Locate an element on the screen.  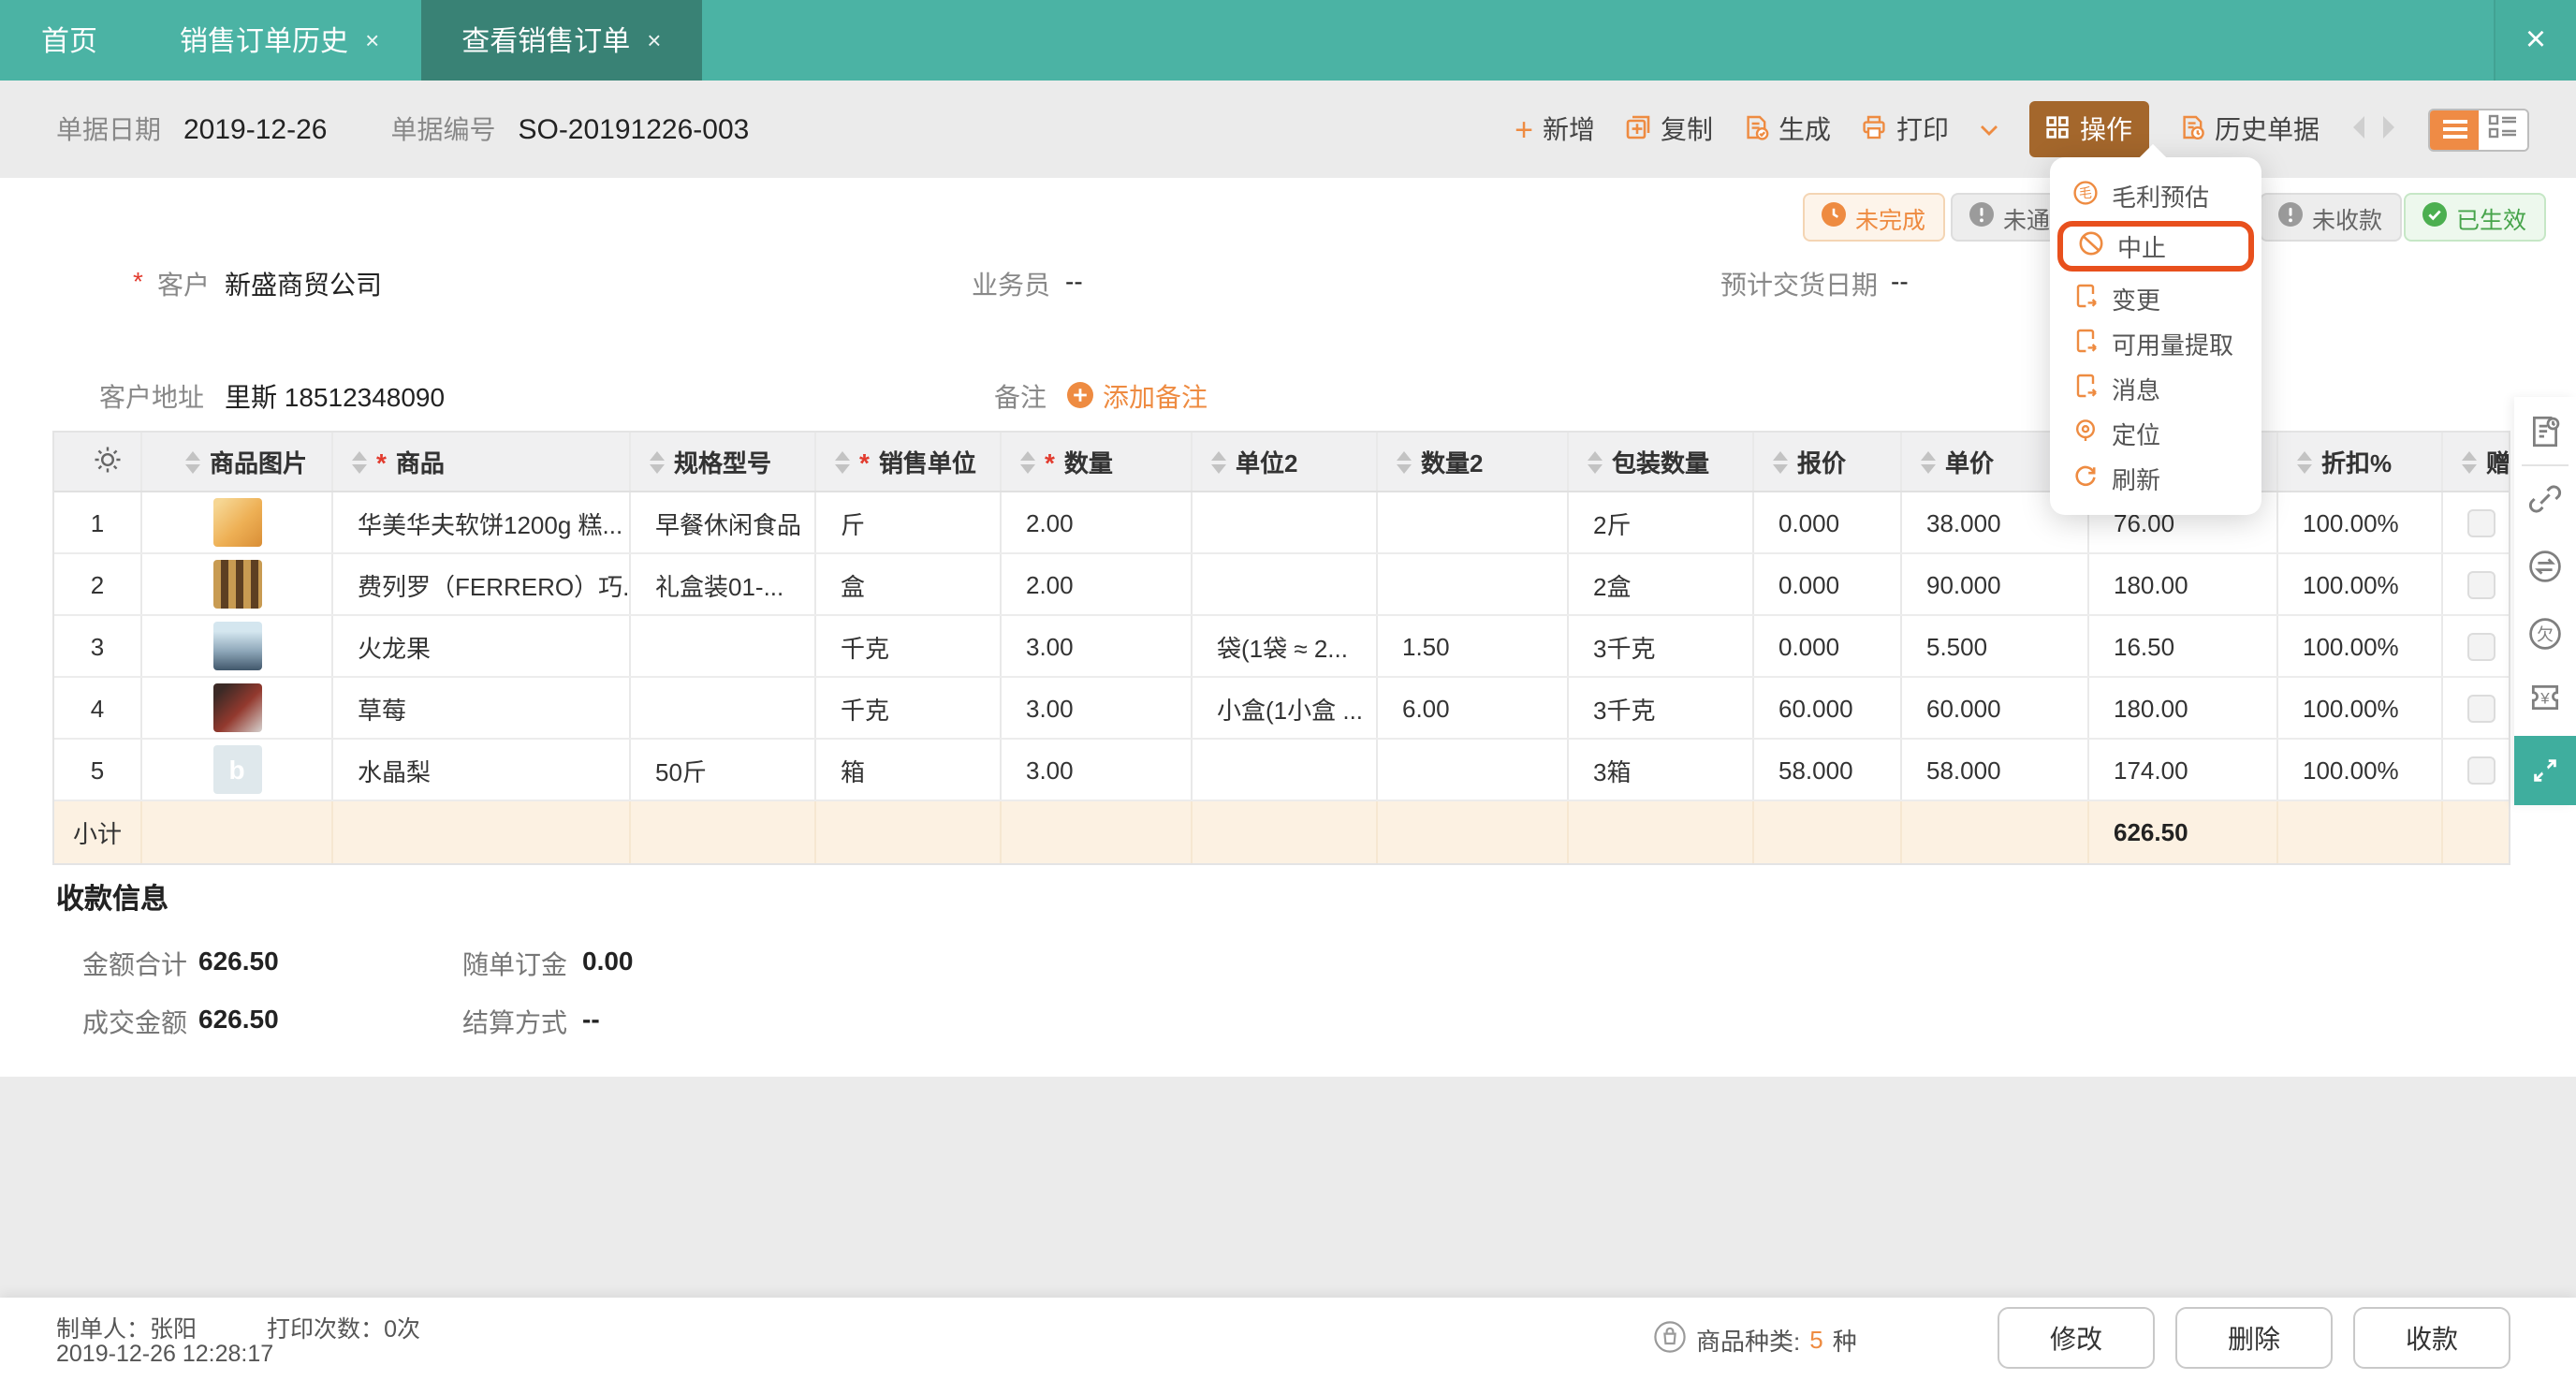
column-header-image: 商品图片 is located at coordinates (237, 462).